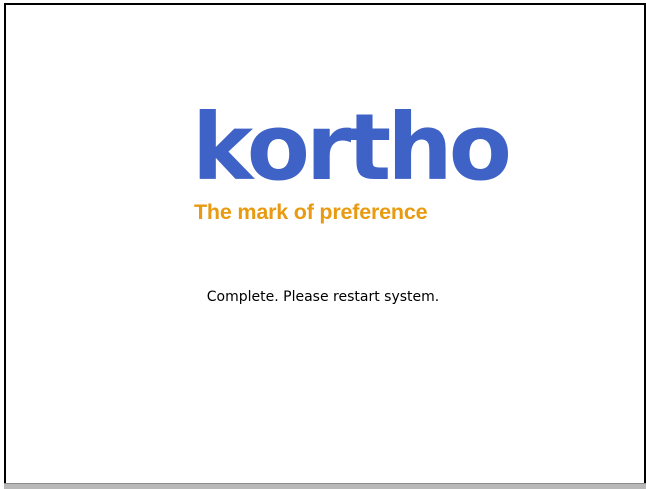 This screenshot has width=646, height=489. What do you see at coordinates (323, 297) in the screenshot?
I see `status-message: Complete. Please restart system.` at bounding box center [323, 297].